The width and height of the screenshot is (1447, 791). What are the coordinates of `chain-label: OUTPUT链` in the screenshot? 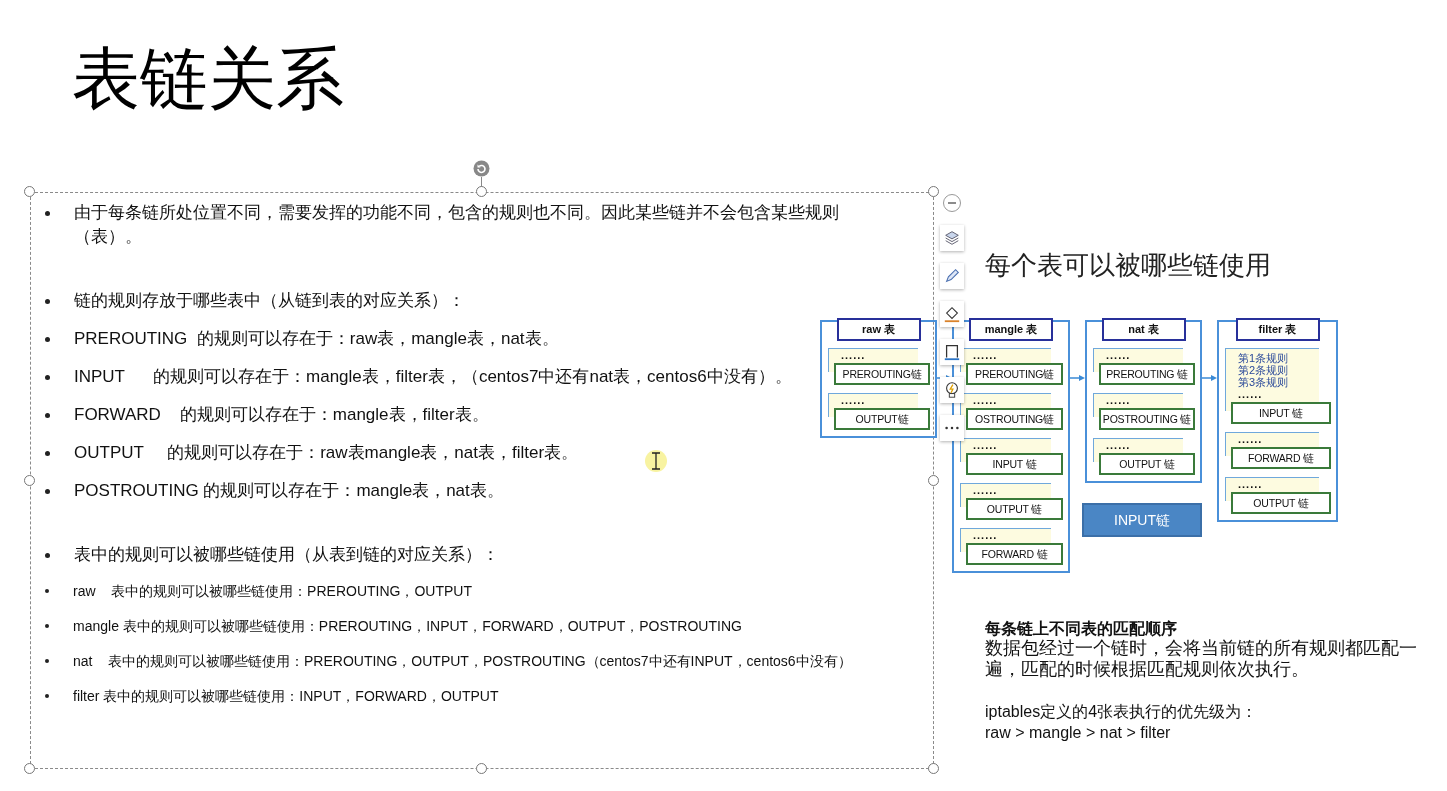 It's located at (882, 419).